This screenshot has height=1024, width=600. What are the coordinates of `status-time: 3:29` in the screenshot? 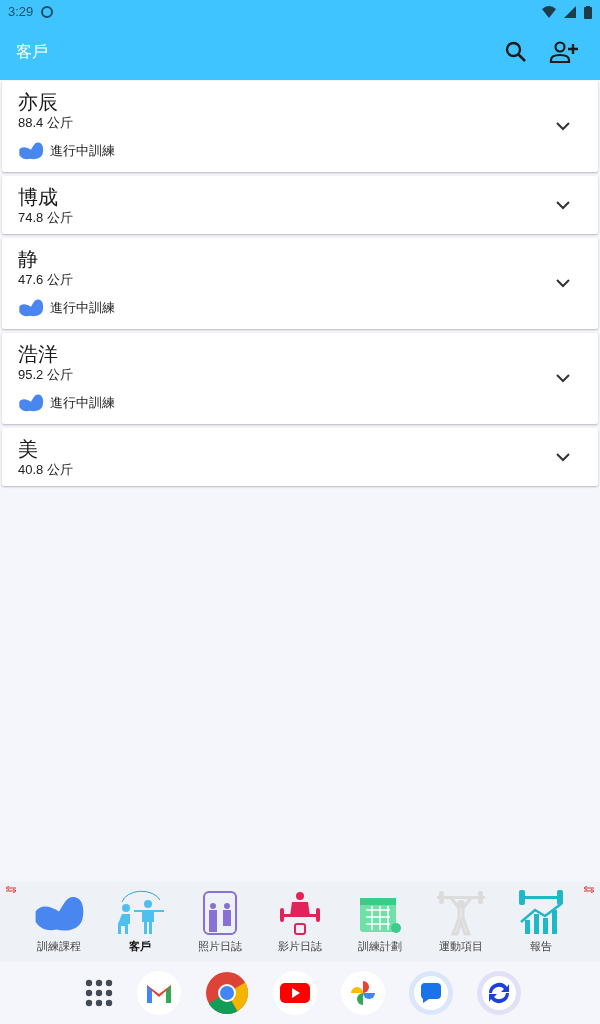 It's located at (21, 12).